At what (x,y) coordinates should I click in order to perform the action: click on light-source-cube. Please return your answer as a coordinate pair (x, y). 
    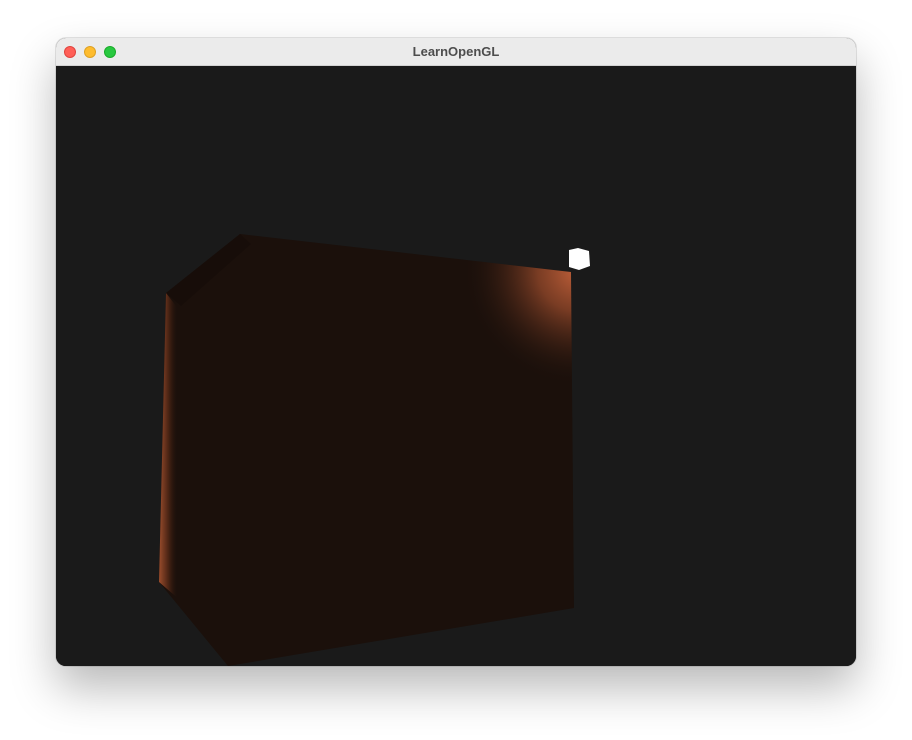
    Looking at the image, I should click on (579, 259).